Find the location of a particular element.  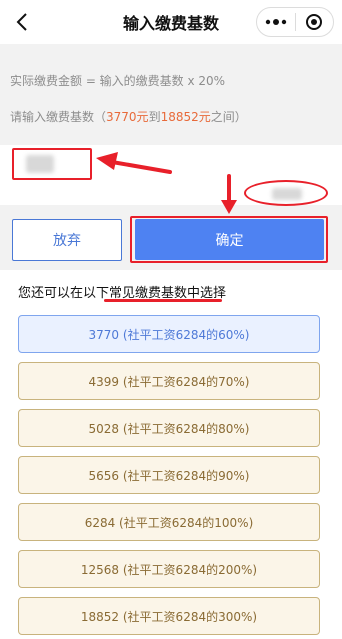

page-title: 输入缴费基数 is located at coordinates (170, 23).